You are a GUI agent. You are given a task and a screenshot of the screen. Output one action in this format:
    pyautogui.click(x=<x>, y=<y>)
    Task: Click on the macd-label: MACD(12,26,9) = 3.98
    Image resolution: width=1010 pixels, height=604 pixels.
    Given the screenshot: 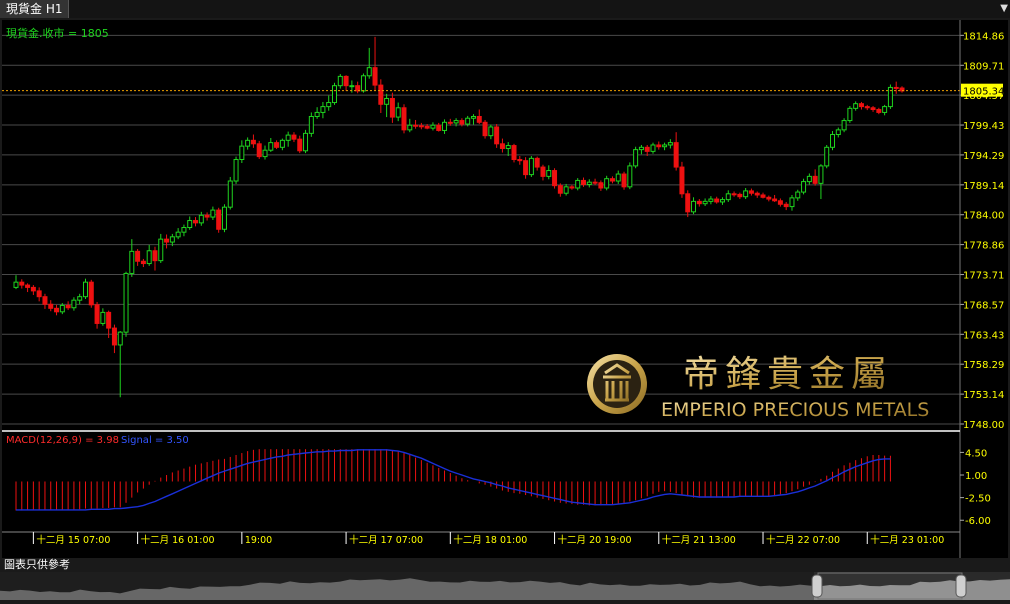 What is the action you would take?
    pyautogui.click(x=62, y=440)
    